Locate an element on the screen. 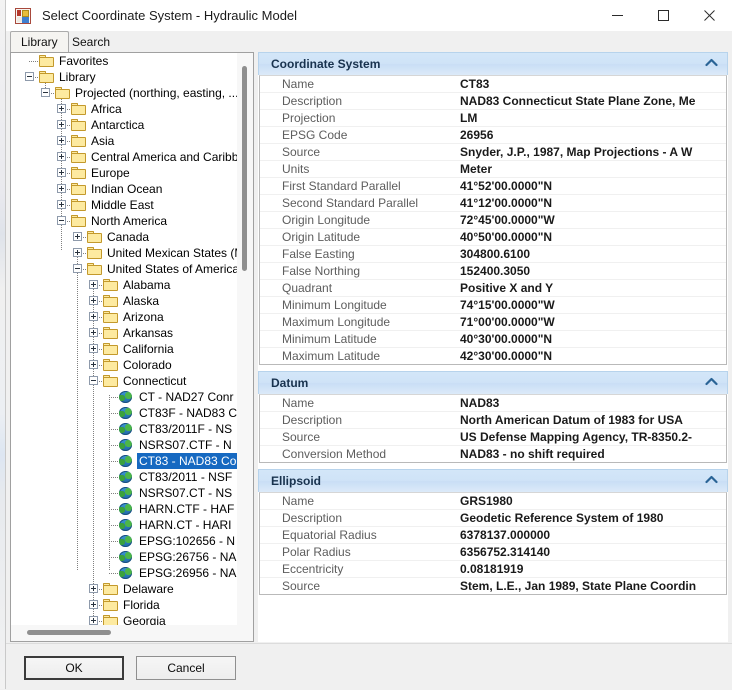 This screenshot has width=732, height=690. property-row: Quadrant Positive X and Y is located at coordinates (493, 288).